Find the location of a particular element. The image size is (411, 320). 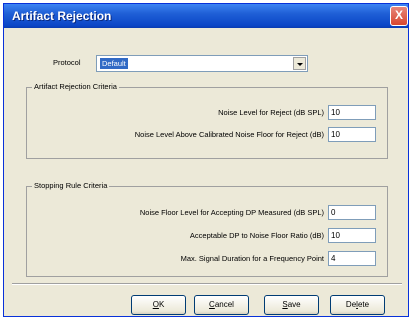

cancel-button: Cancel is located at coordinates (221, 305).